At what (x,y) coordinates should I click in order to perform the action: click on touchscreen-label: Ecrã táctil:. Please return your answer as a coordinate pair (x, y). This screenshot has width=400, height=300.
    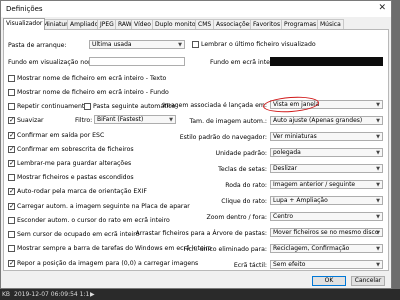
    Looking at the image, I should click on (250, 265).